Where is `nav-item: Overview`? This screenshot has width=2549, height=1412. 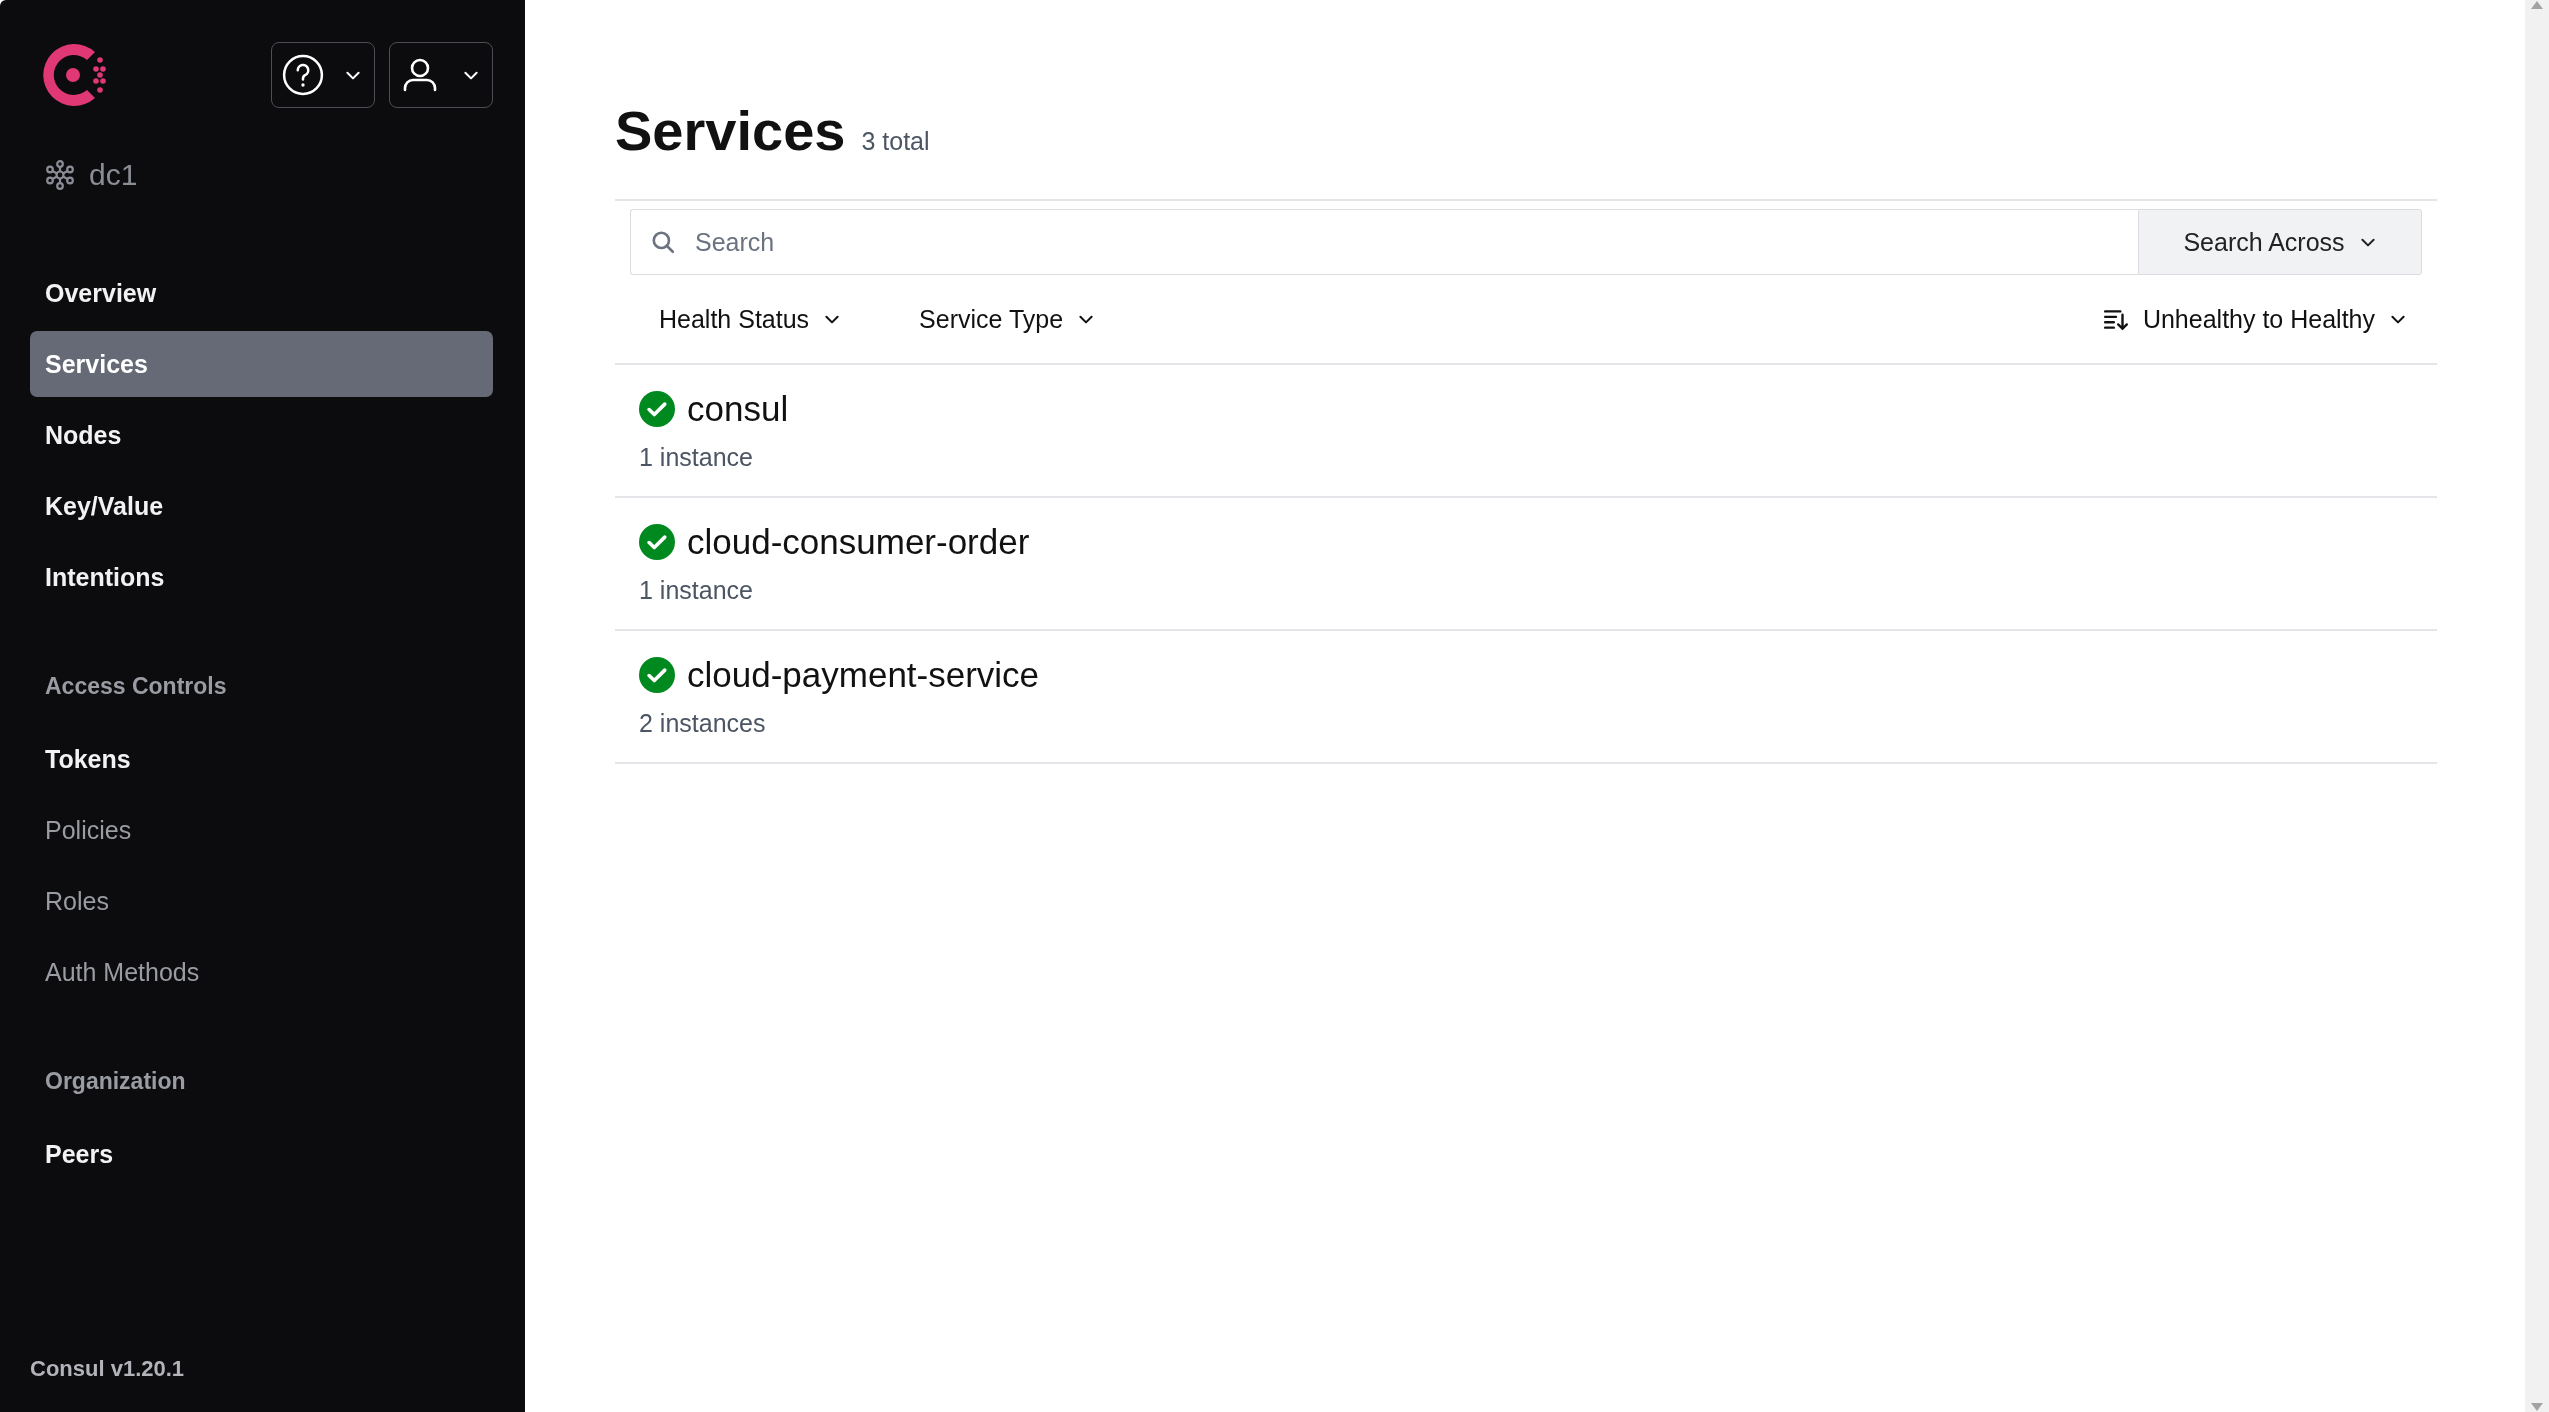
nav-item: Overview is located at coordinates (261, 293).